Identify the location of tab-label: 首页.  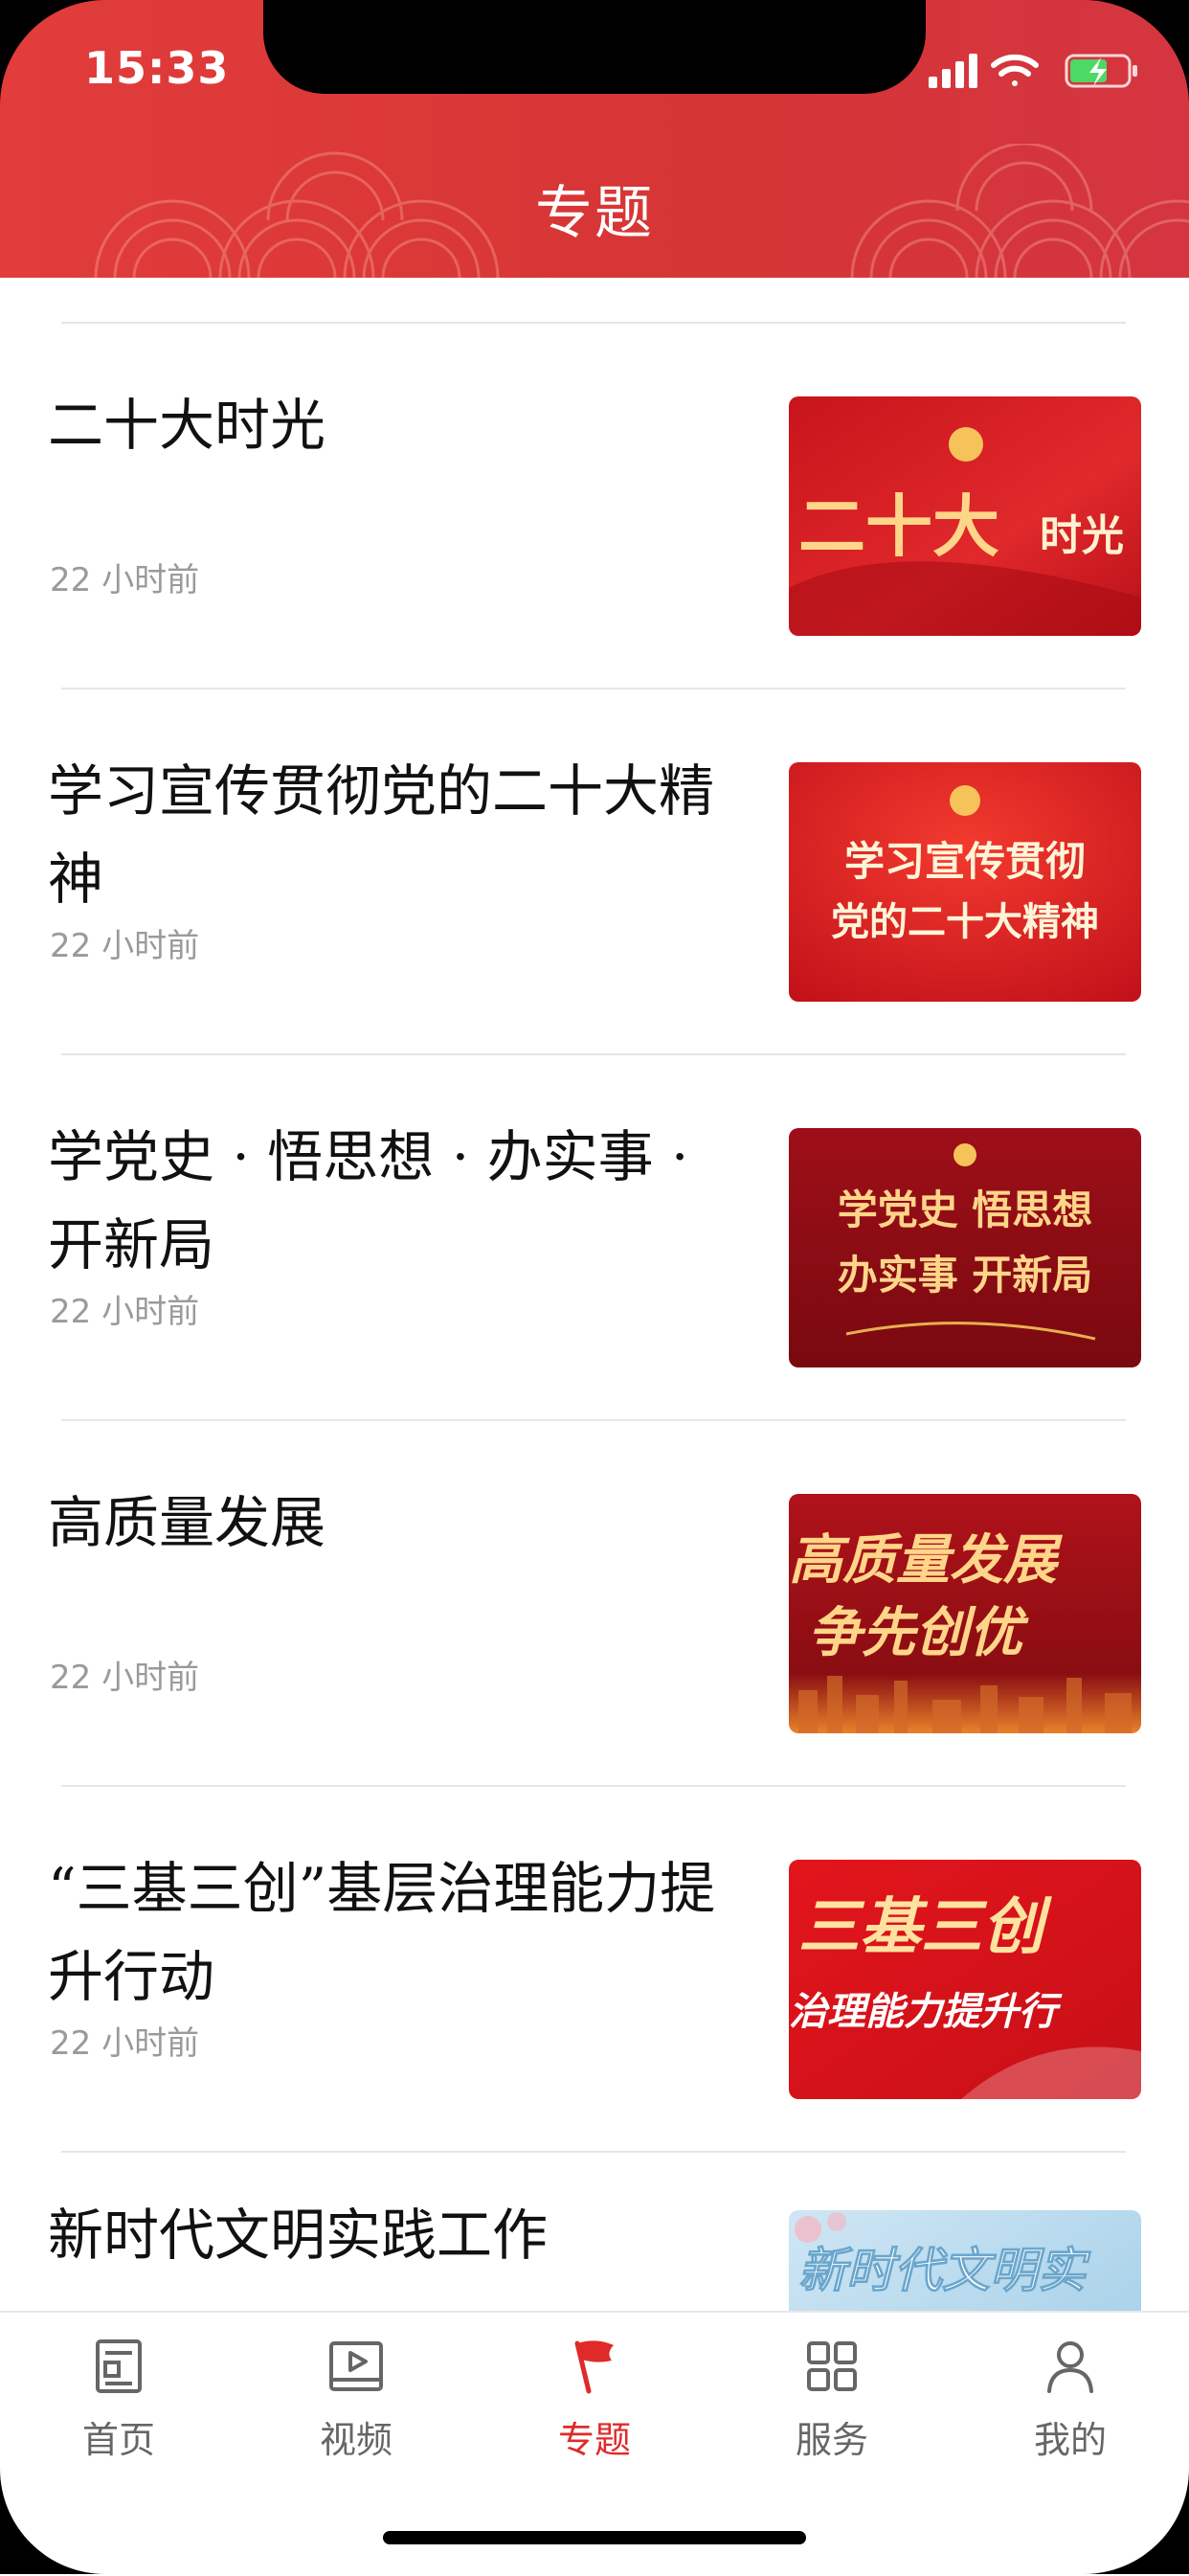
(118, 2440).